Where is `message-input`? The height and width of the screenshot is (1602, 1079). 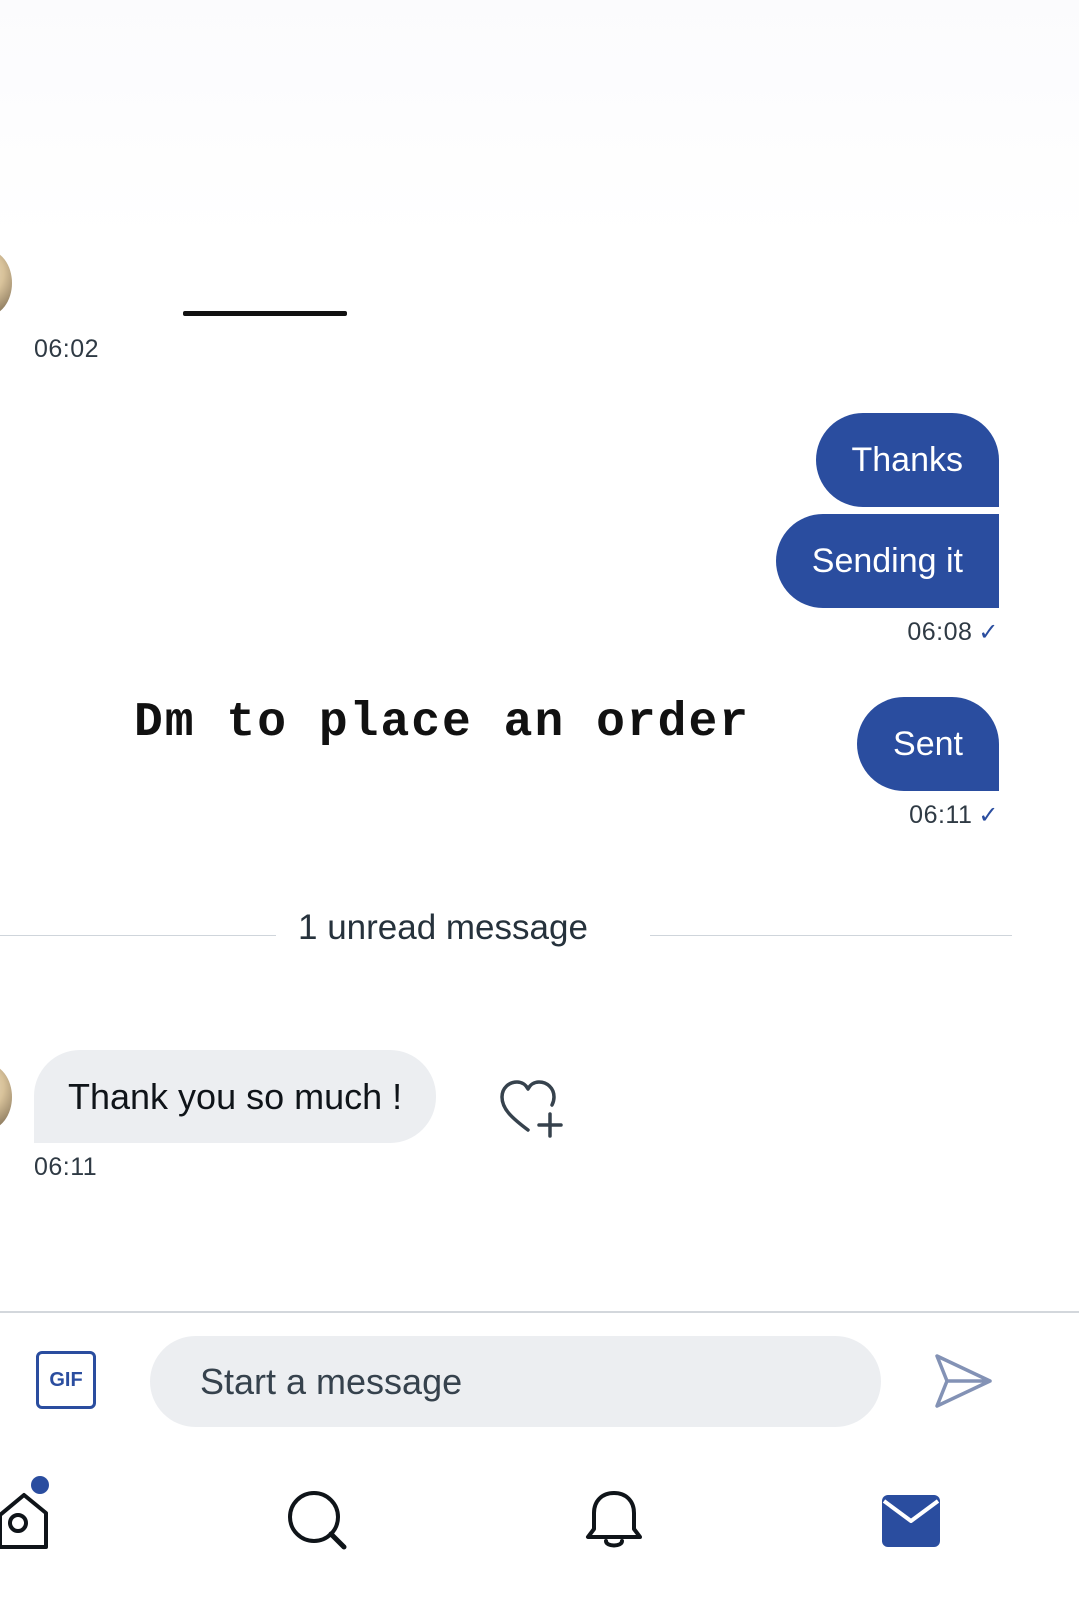 message-input is located at coordinates (515, 1381).